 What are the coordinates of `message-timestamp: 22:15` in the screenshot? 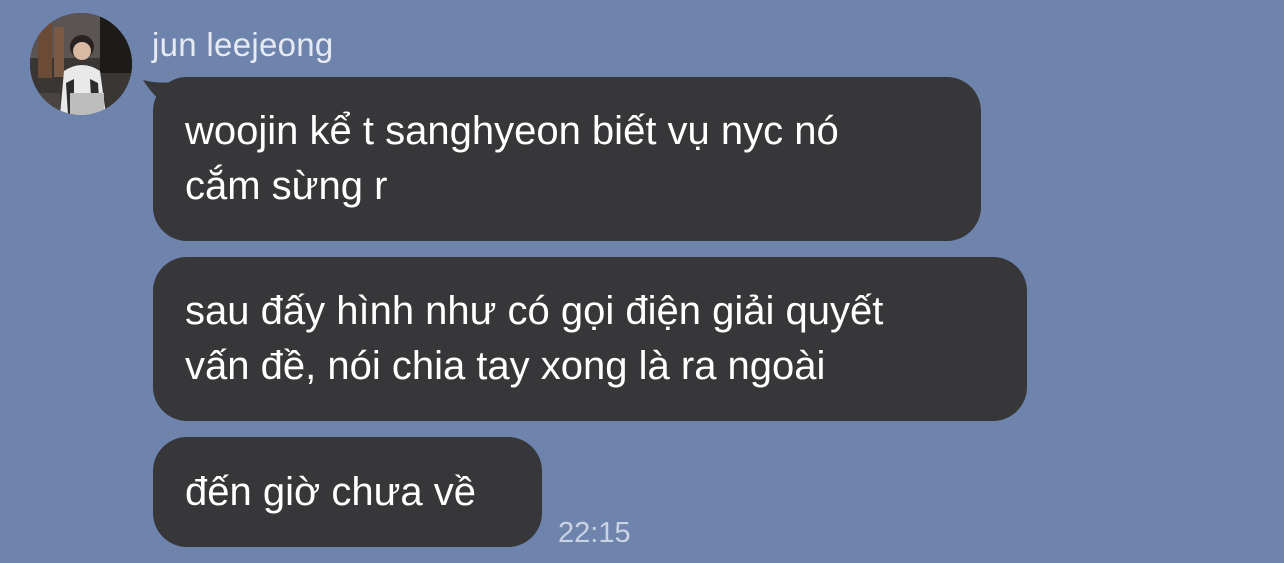 It's located at (594, 533).